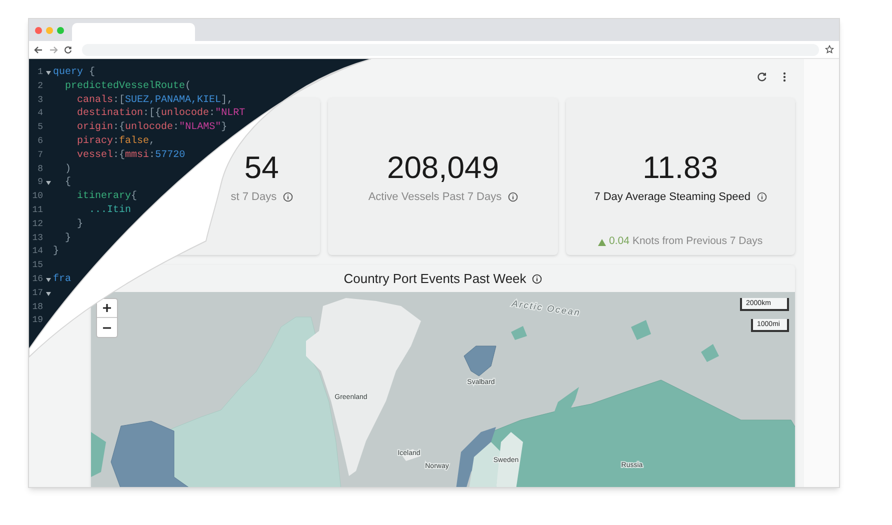  I want to click on minus-icon, so click(107, 327).